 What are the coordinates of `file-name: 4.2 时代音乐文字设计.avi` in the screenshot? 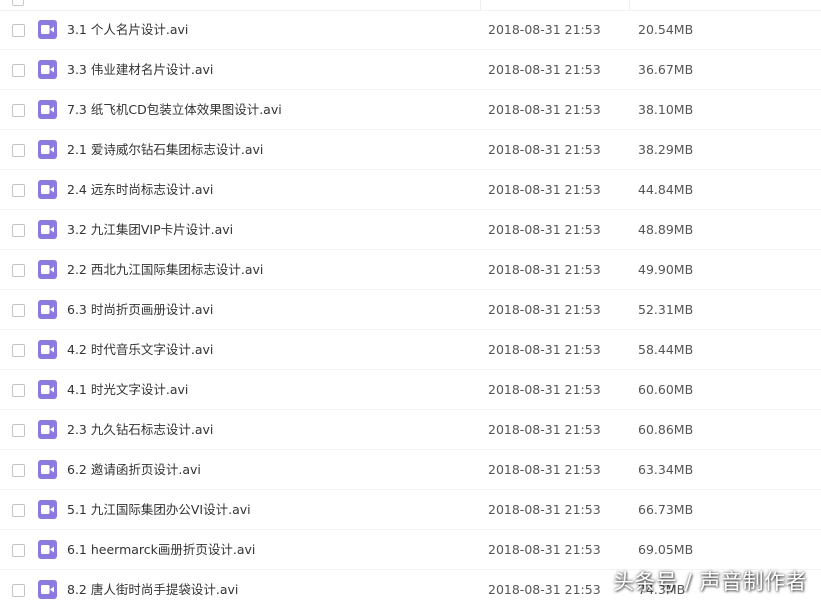 It's located at (140, 350).